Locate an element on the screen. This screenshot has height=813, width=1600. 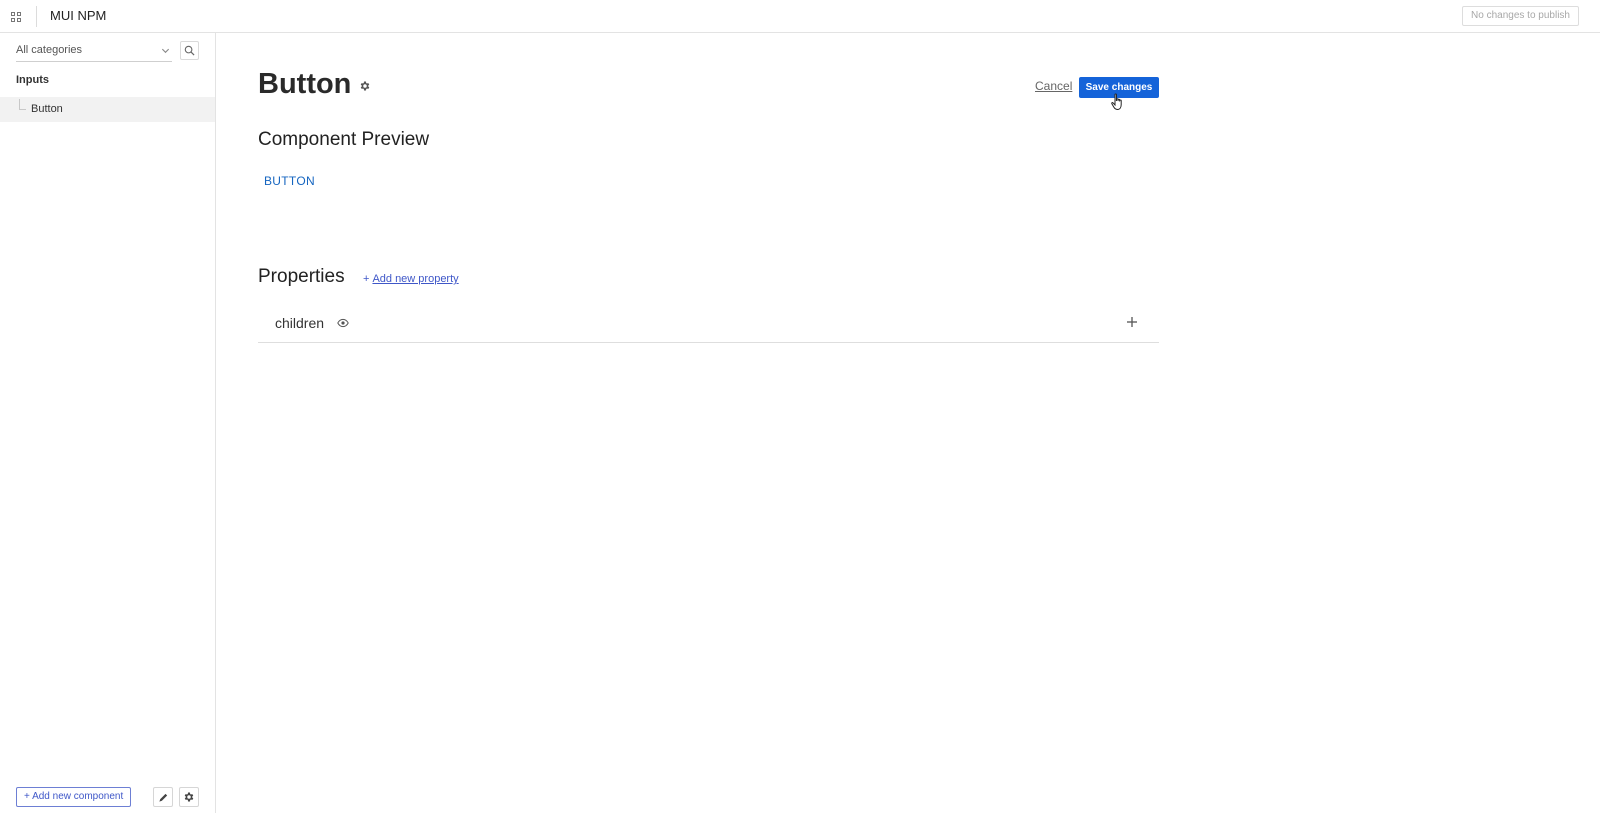
cancel-button: Cancel is located at coordinates (1053, 86).